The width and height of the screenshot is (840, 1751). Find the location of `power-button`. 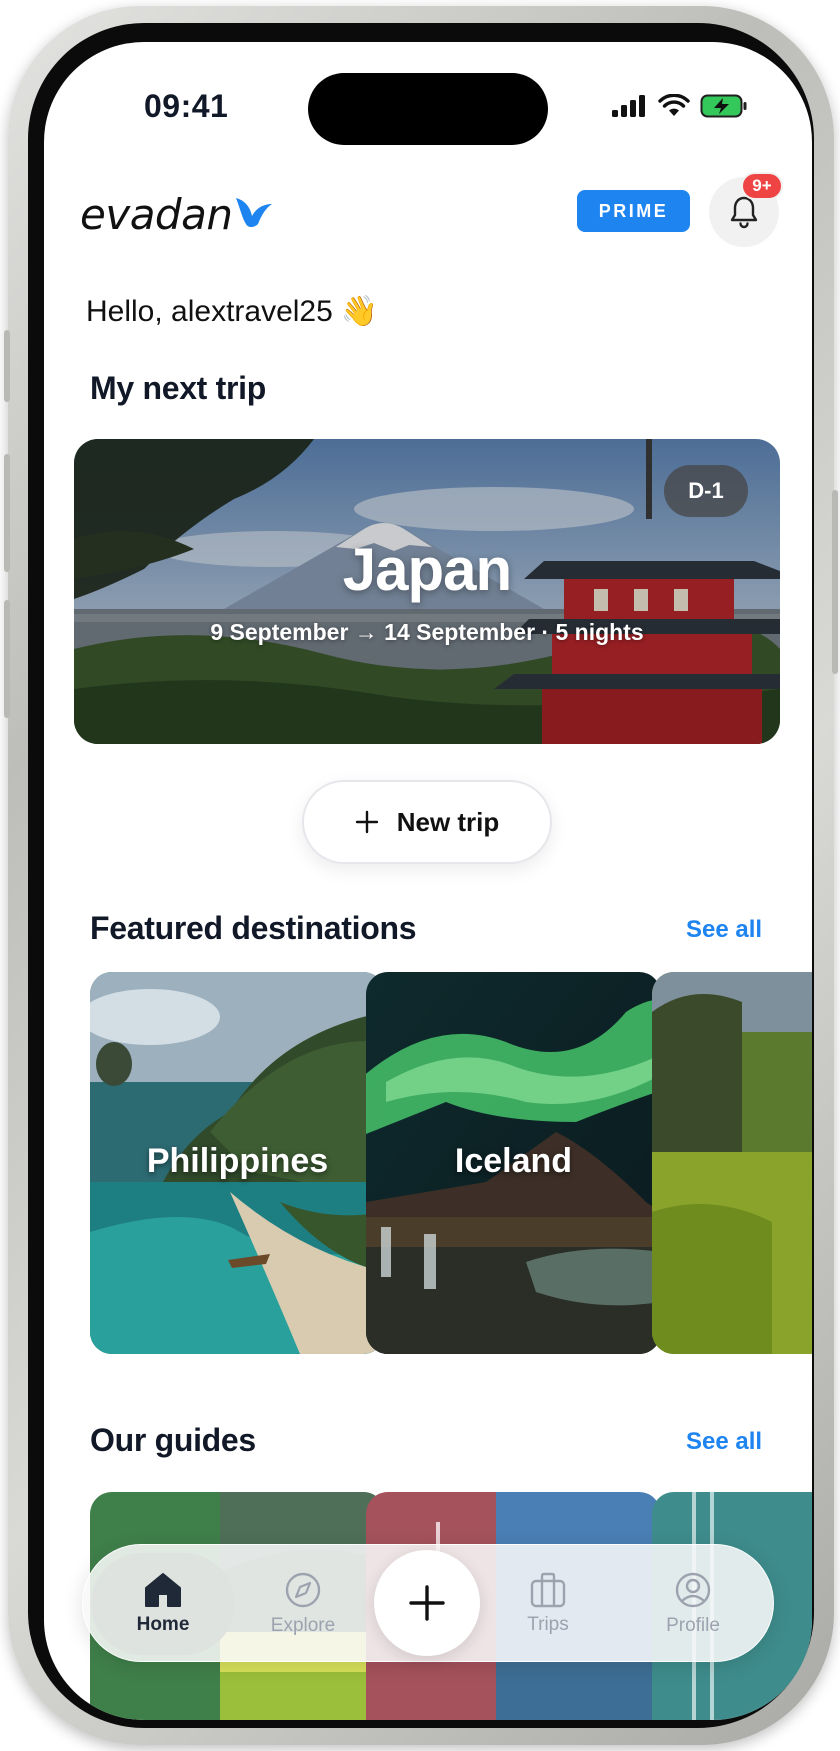

power-button is located at coordinates (835, 582).